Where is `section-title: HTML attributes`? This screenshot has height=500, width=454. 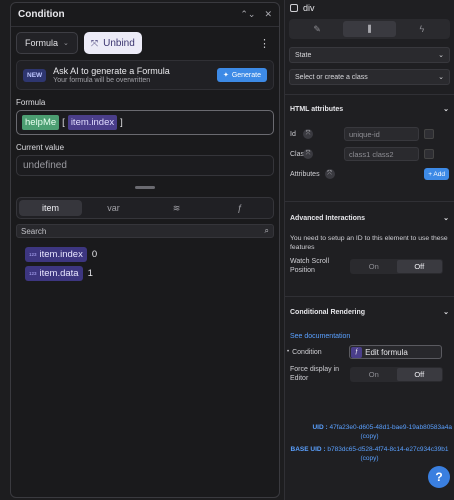 section-title: HTML attributes is located at coordinates (317, 109).